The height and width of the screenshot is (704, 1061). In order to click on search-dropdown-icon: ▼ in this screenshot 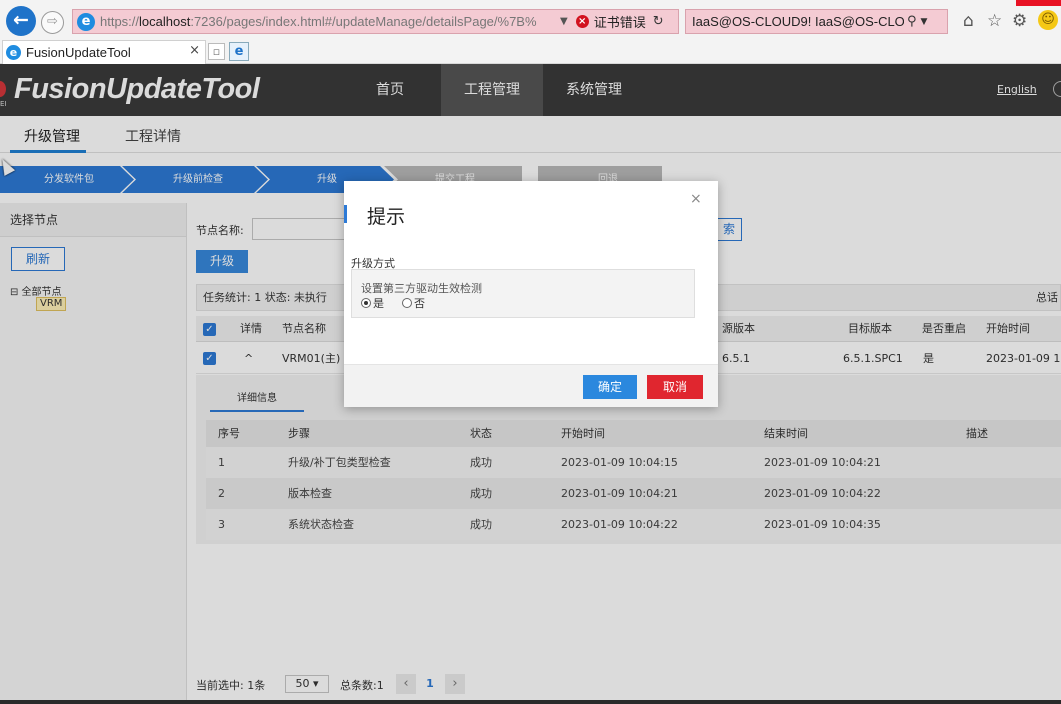, I will do `click(924, 22)`.